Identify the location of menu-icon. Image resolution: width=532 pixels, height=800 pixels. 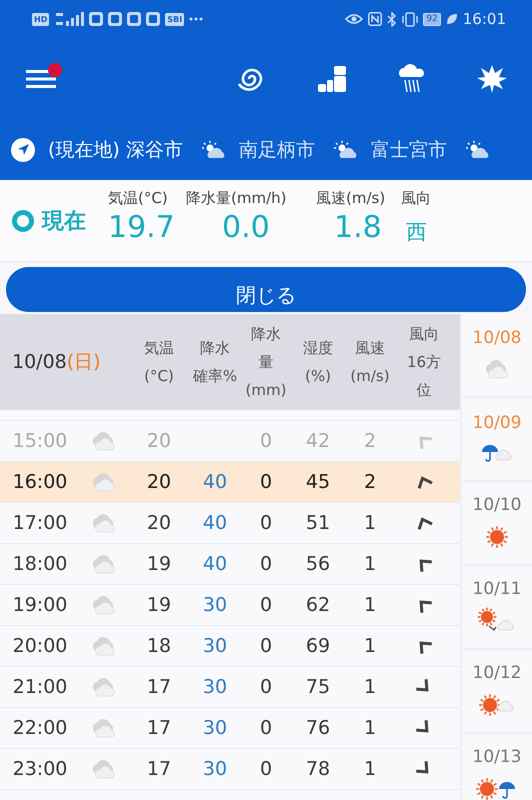
(41, 79).